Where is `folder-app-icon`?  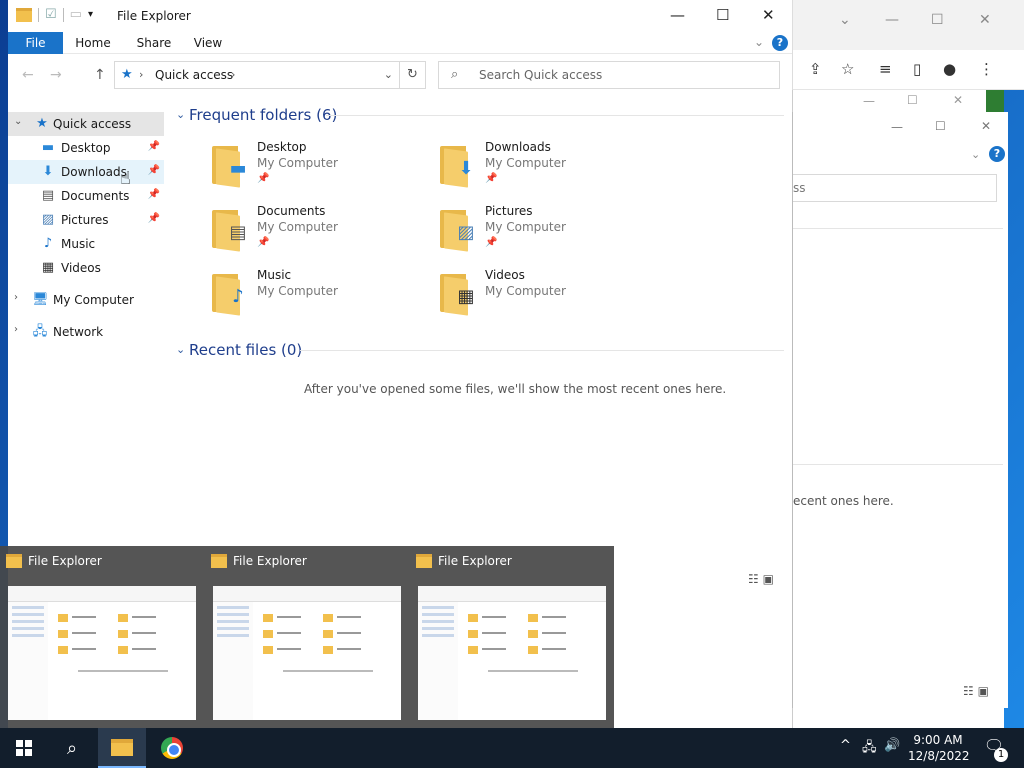
folder-app-icon is located at coordinates (122, 747).